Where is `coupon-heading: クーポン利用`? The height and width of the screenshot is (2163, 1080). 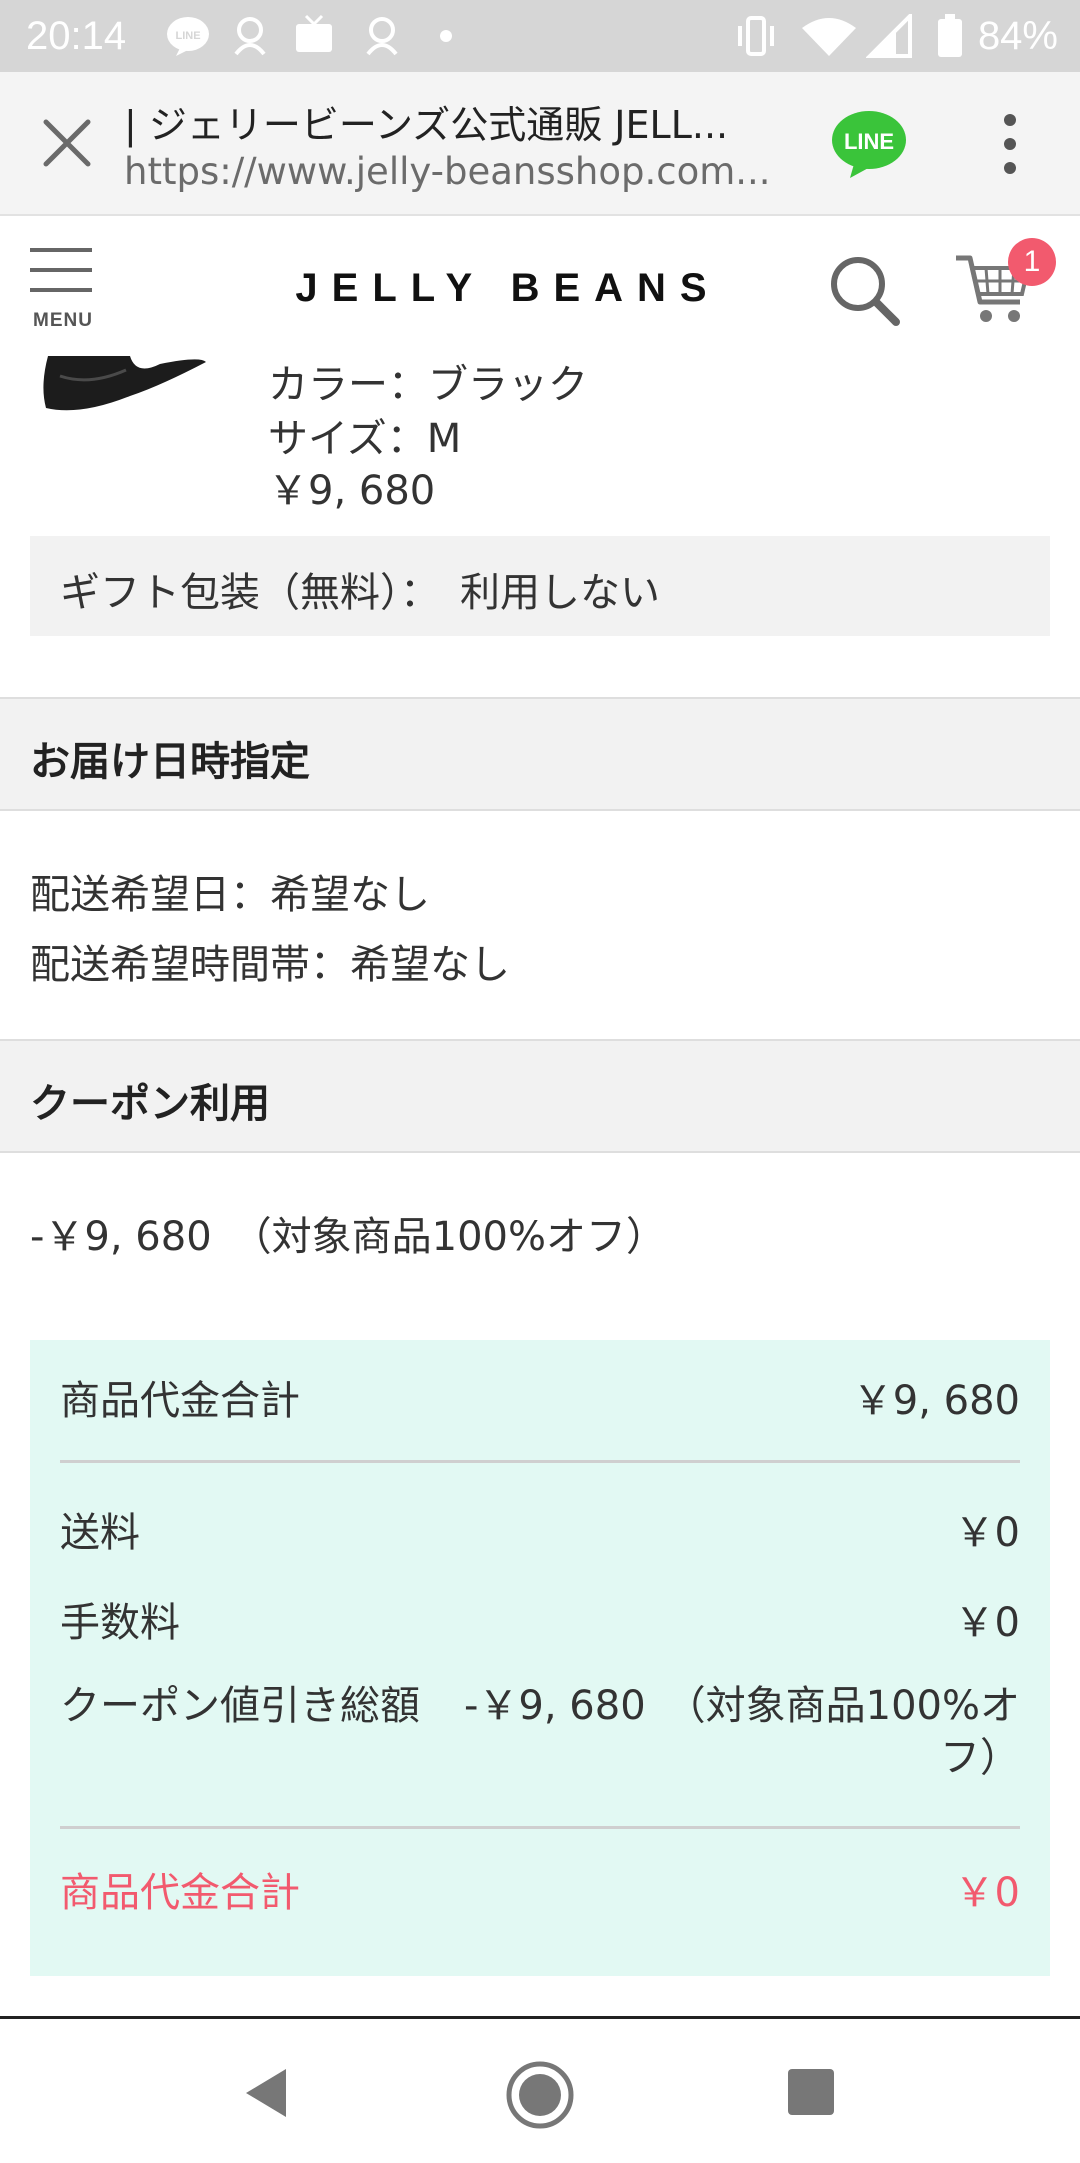 coupon-heading: クーポン利用 is located at coordinates (150, 1104).